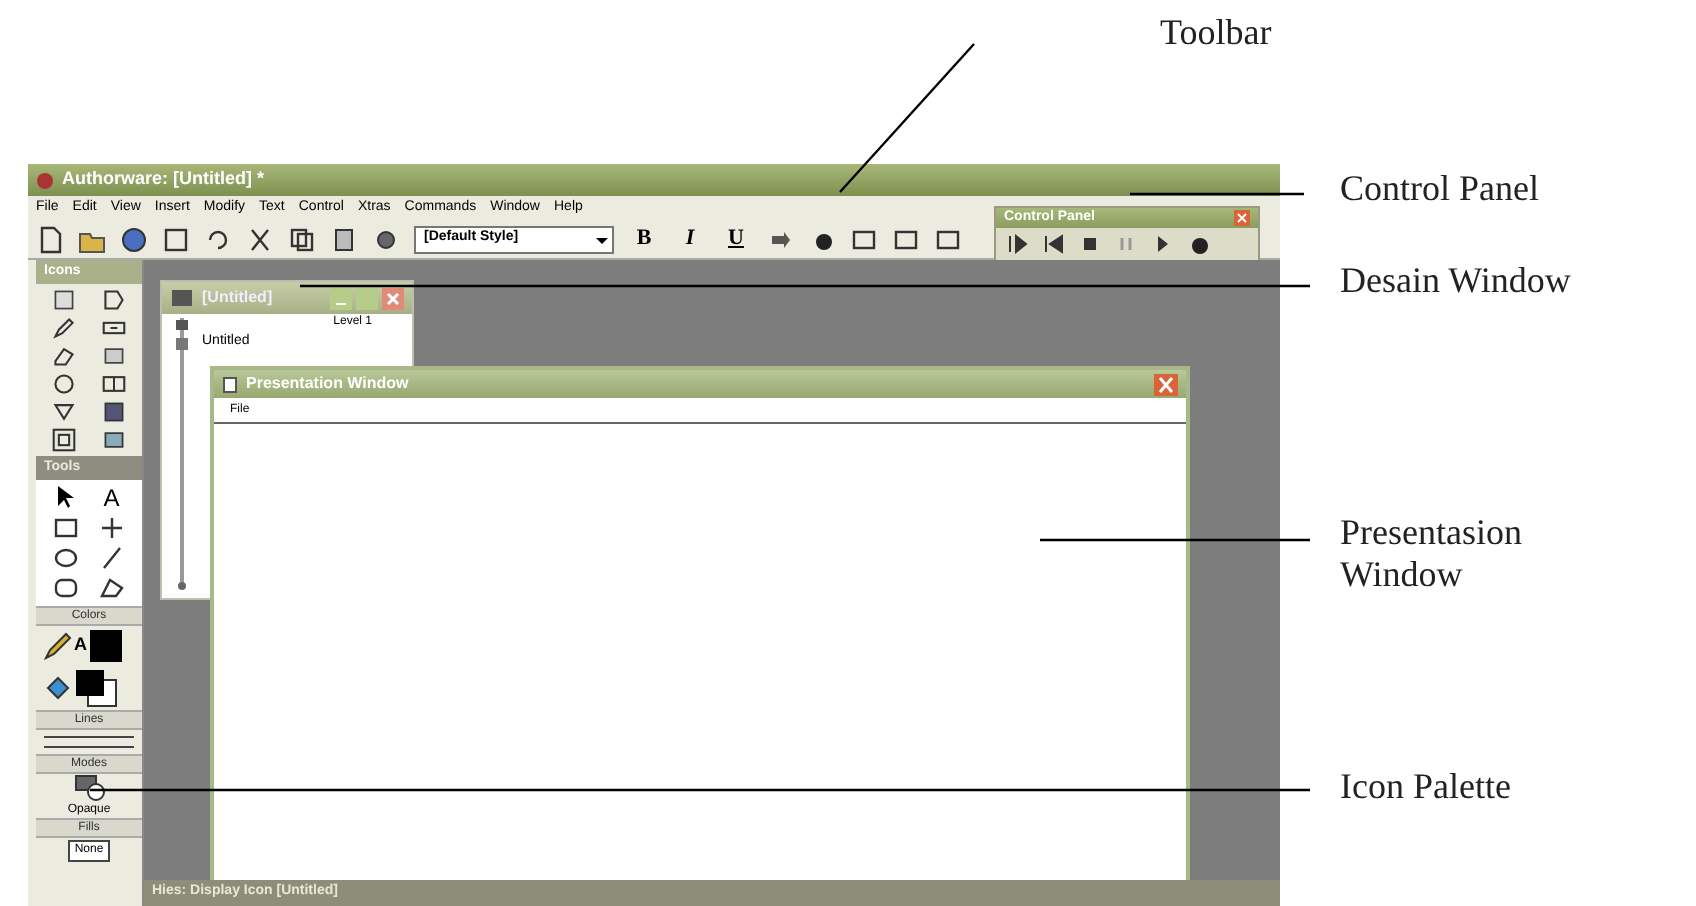 Image resolution: width=1696 pixels, height=906 pixels. Describe the element at coordinates (163, 179) in the screenshot. I see `window-title: Authorware: [Untitled] *` at that location.